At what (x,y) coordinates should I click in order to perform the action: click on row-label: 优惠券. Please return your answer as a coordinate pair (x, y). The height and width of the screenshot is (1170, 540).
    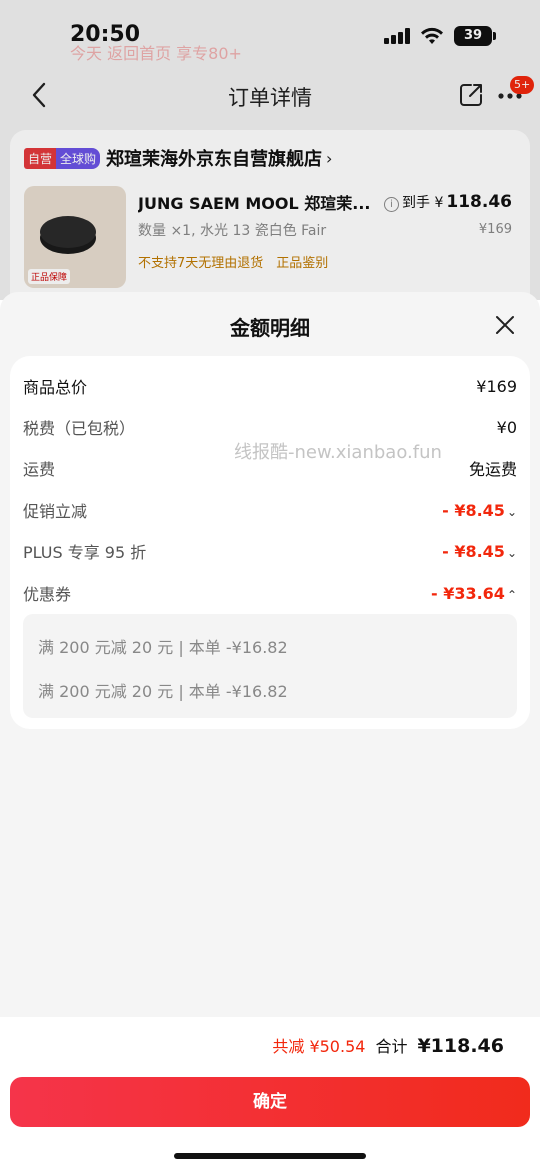
    Looking at the image, I should click on (47, 594).